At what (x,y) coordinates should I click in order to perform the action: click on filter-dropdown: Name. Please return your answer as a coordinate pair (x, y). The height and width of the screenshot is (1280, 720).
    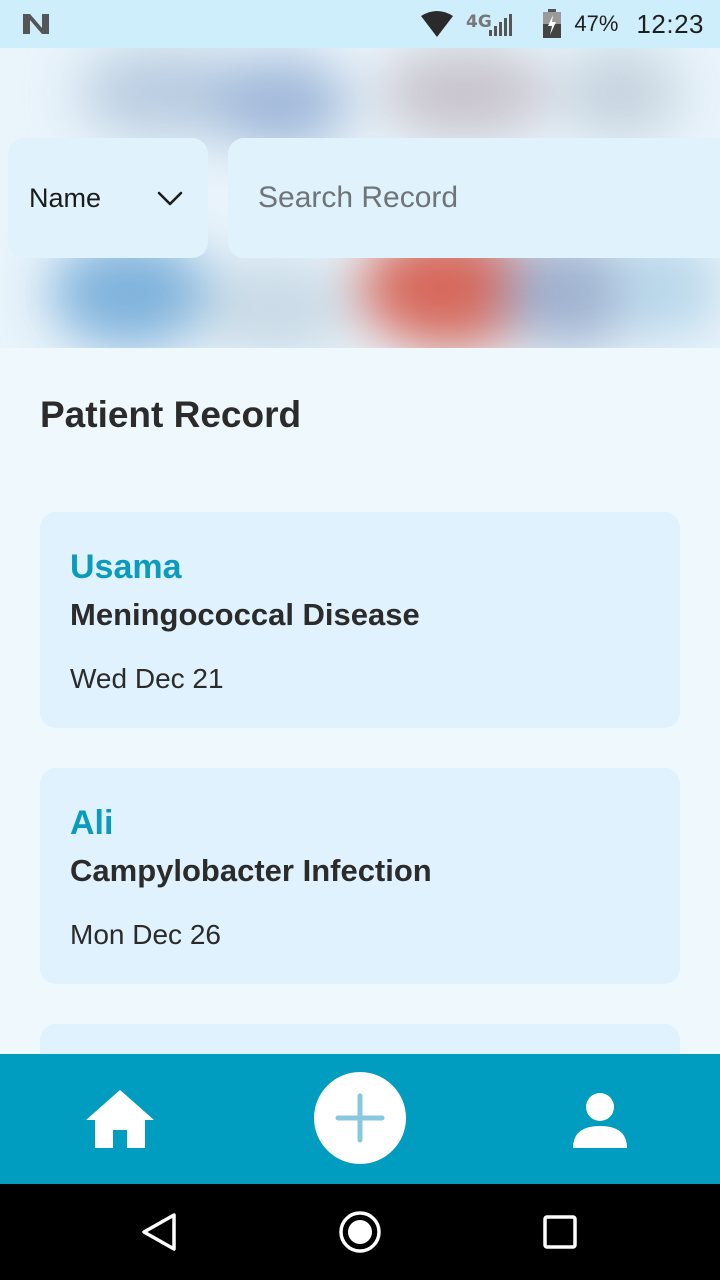
    Looking at the image, I should click on (108, 198).